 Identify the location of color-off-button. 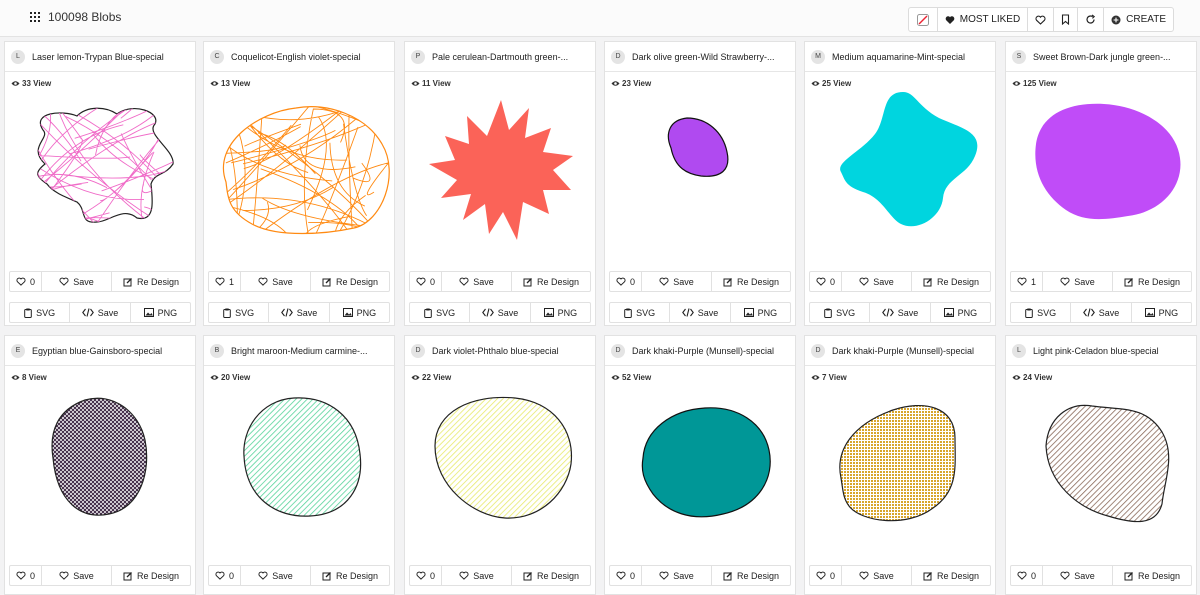
(923, 19).